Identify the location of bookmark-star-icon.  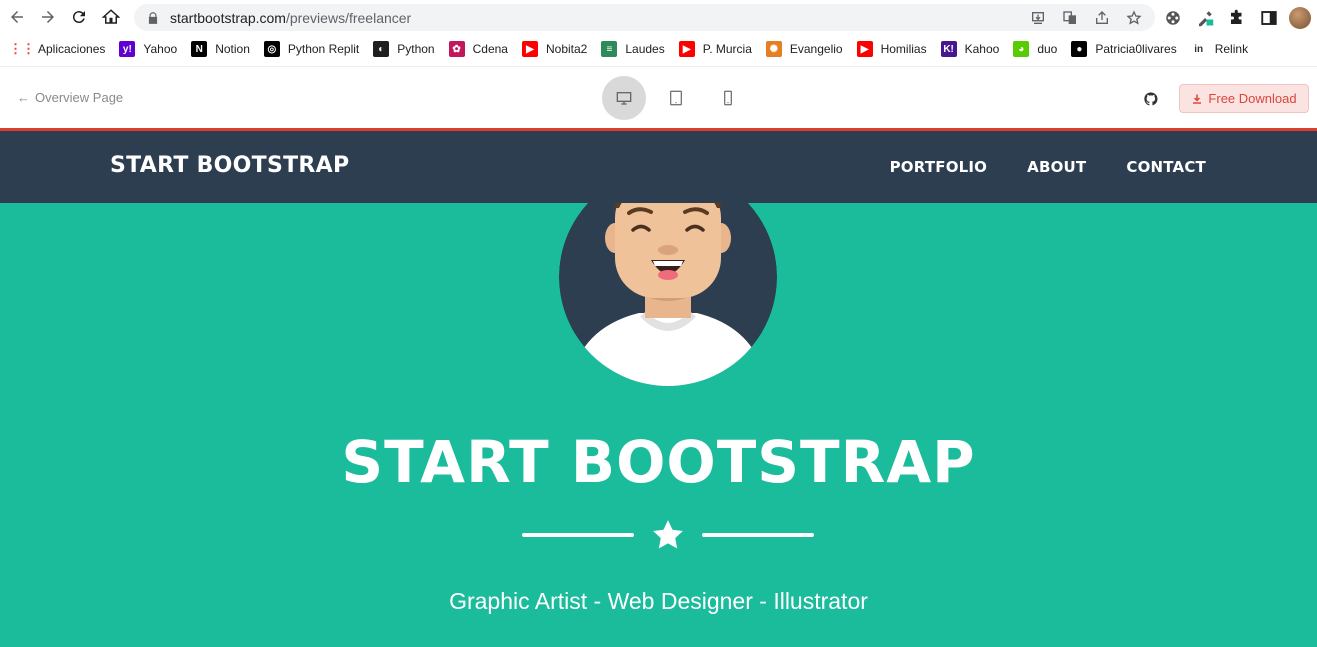
(1134, 18).